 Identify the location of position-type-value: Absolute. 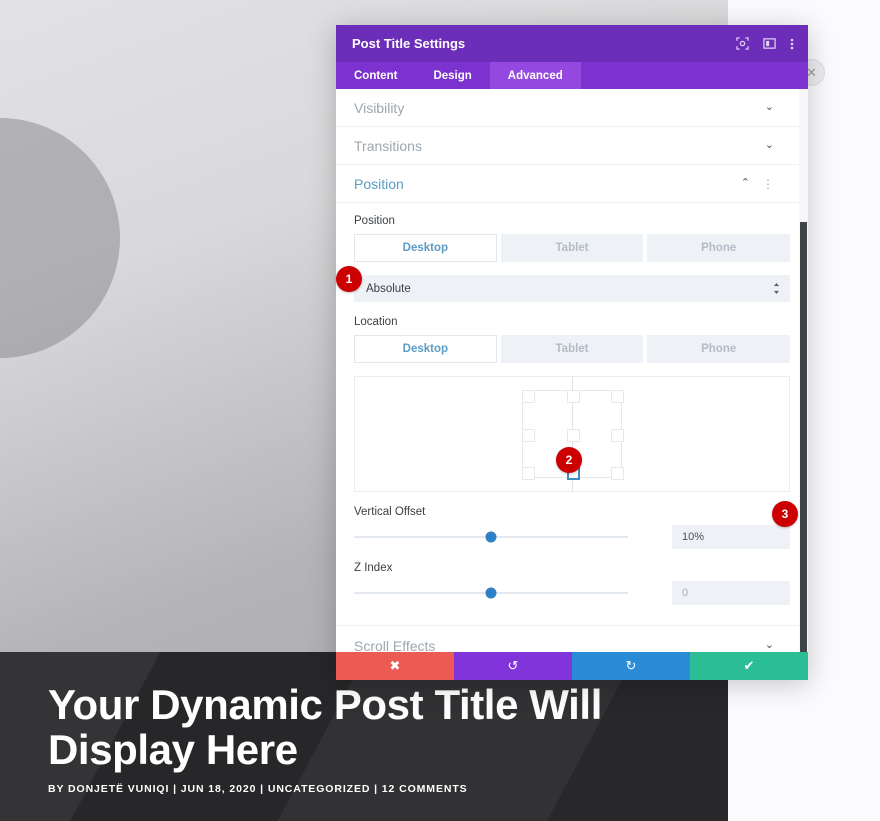
(388, 288).